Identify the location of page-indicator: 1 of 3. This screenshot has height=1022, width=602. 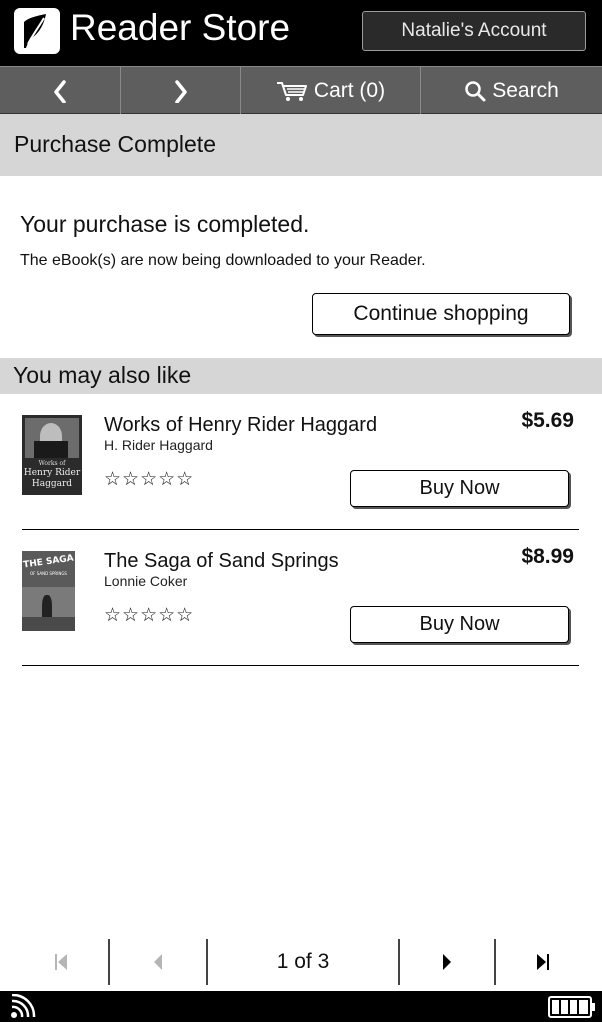
(303, 962).